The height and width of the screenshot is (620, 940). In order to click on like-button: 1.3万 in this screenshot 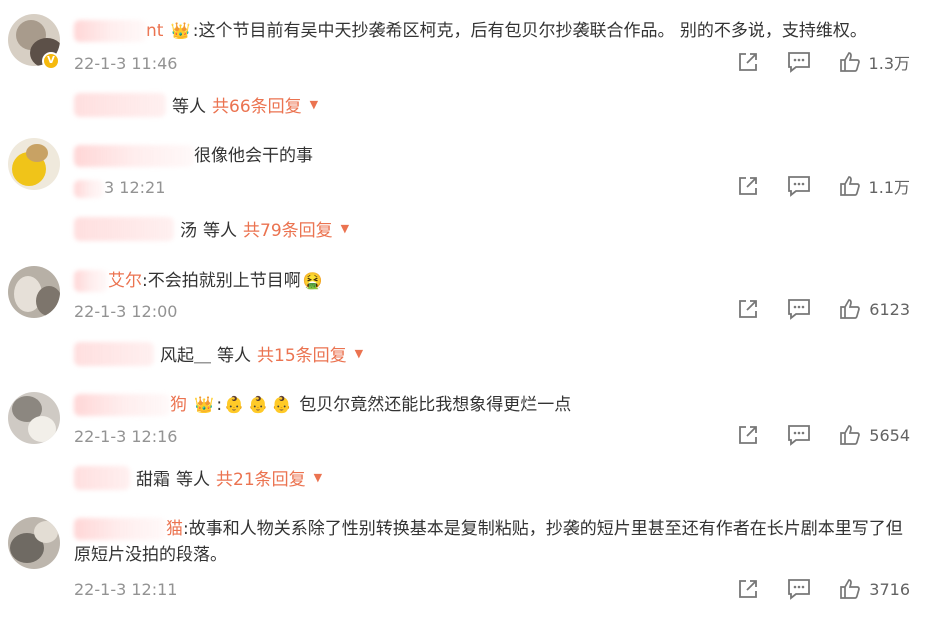, I will do `click(874, 62)`.